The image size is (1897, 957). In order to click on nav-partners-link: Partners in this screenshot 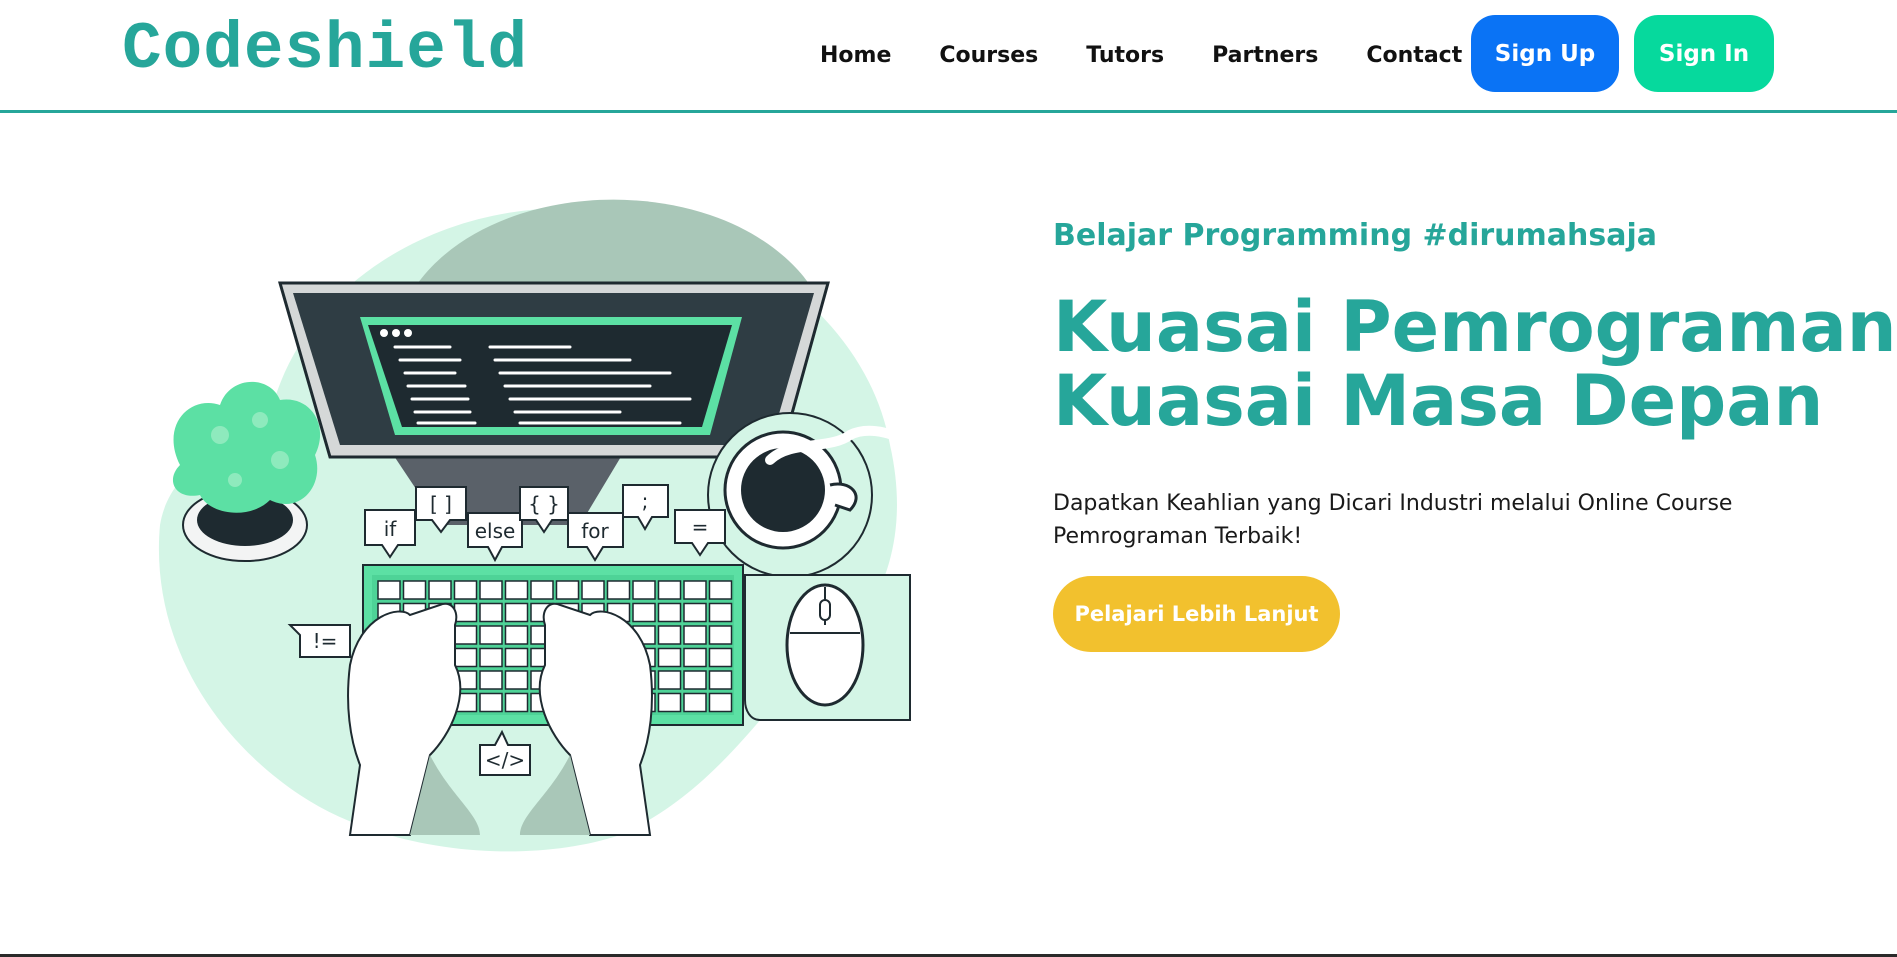, I will do `click(1265, 55)`.